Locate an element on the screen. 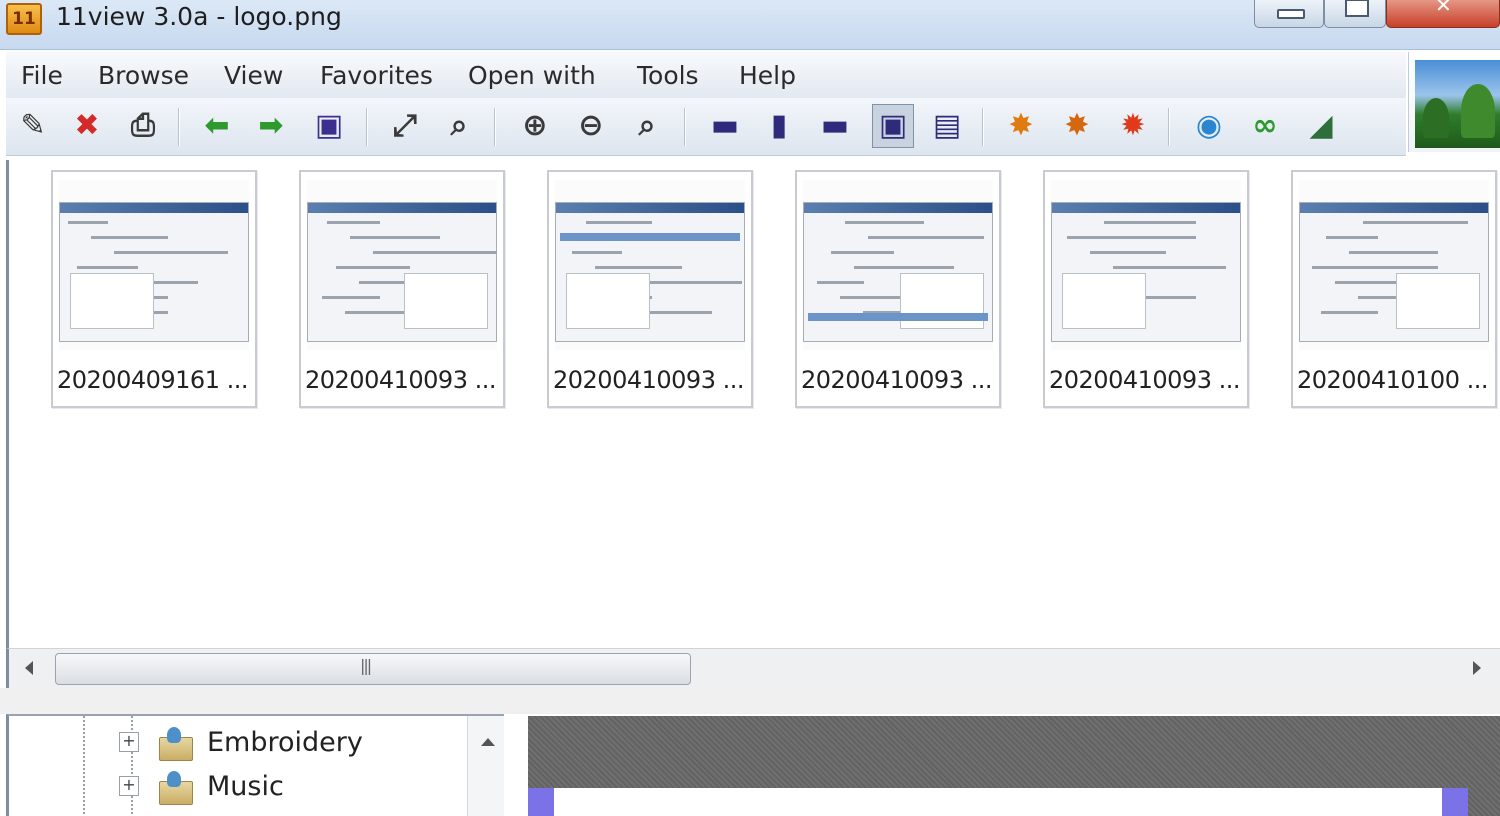 Image resolution: width=1500 pixels, height=816 pixels. logo-preview is located at coordinates (1454, 102).